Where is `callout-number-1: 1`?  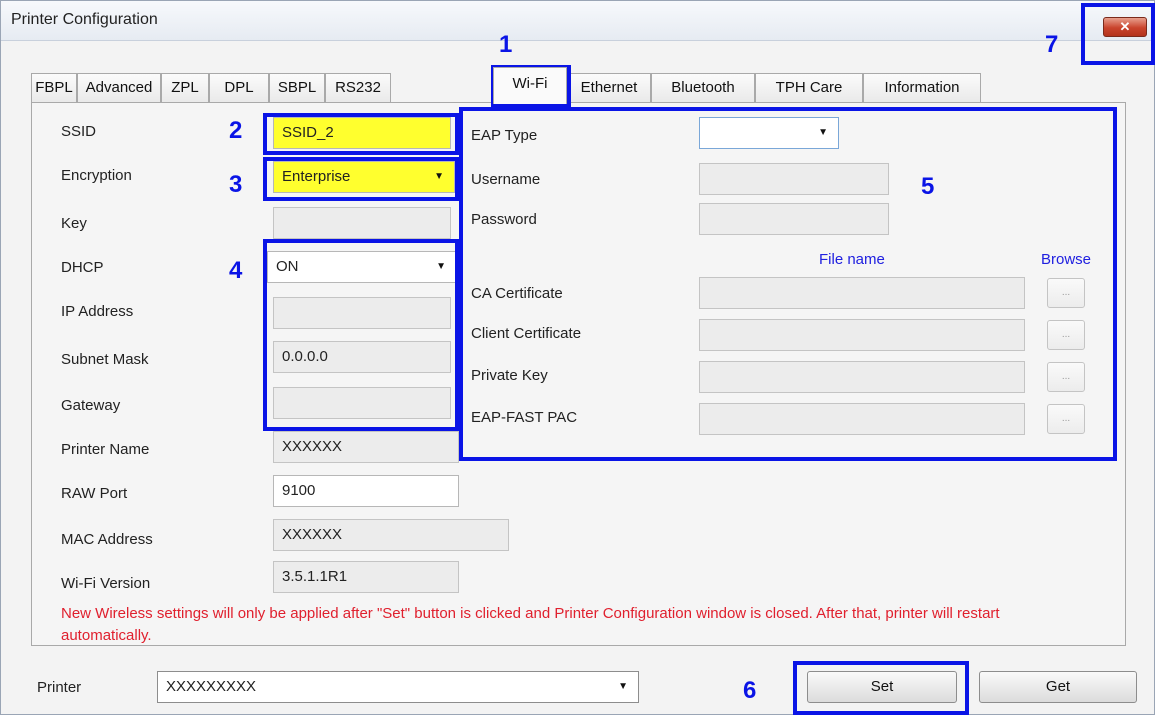 callout-number-1: 1 is located at coordinates (506, 44).